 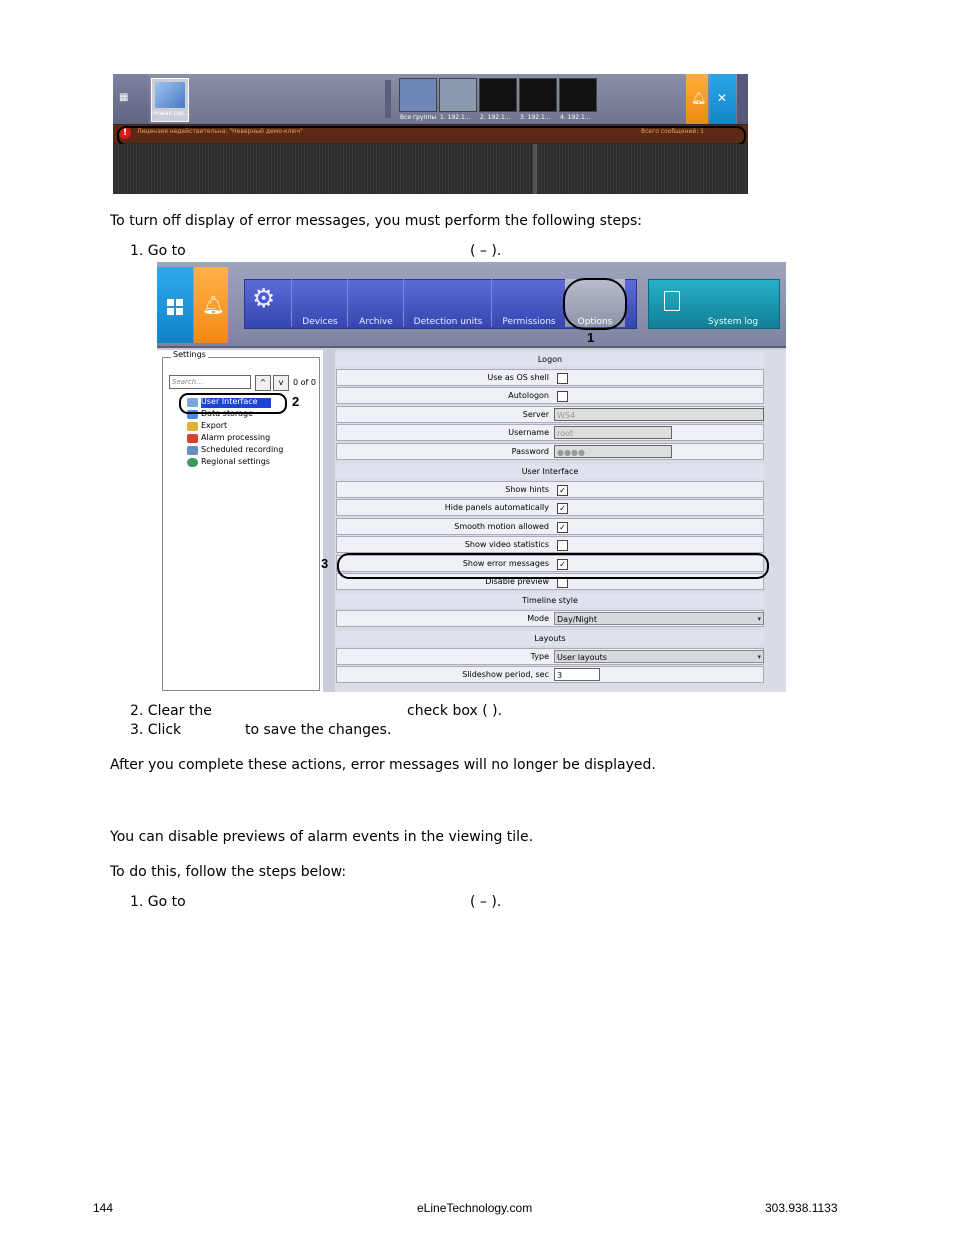 What do you see at coordinates (538, 618) in the screenshot?
I see `row-label: Mode` at bounding box center [538, 618].